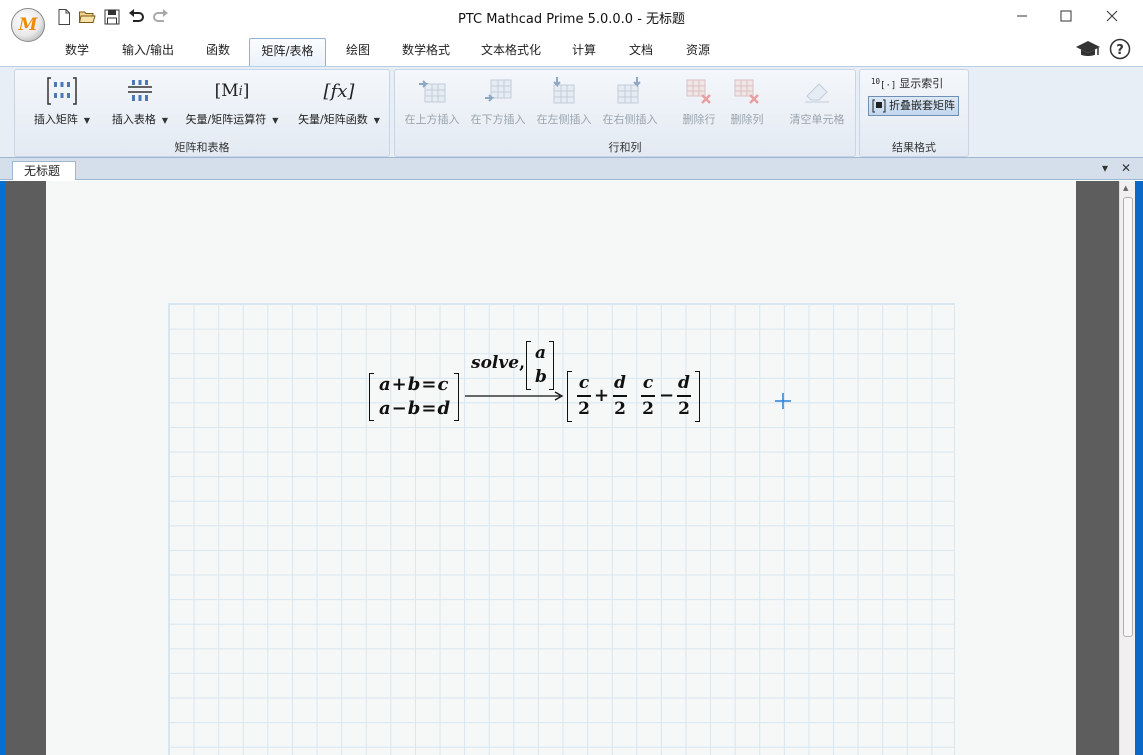 The width and height of the screenshot is (1143, 755). I want to click on insert-table-button: 插入表格 ▼, so click(140, 100).